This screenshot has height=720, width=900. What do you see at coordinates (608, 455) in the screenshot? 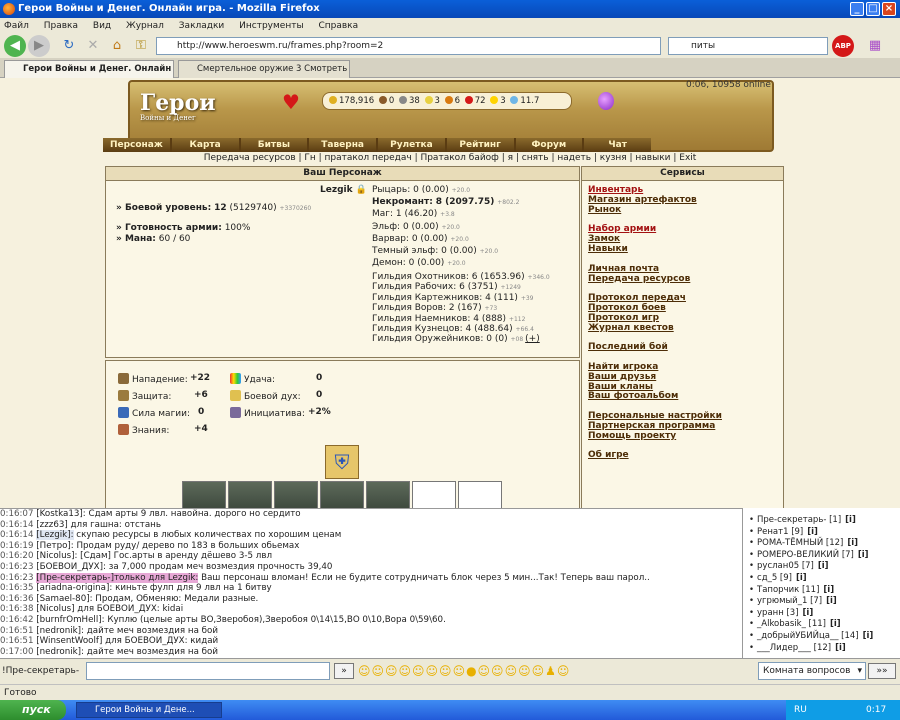
I see `service-link: Об игре` at bounding box center [608, 455].